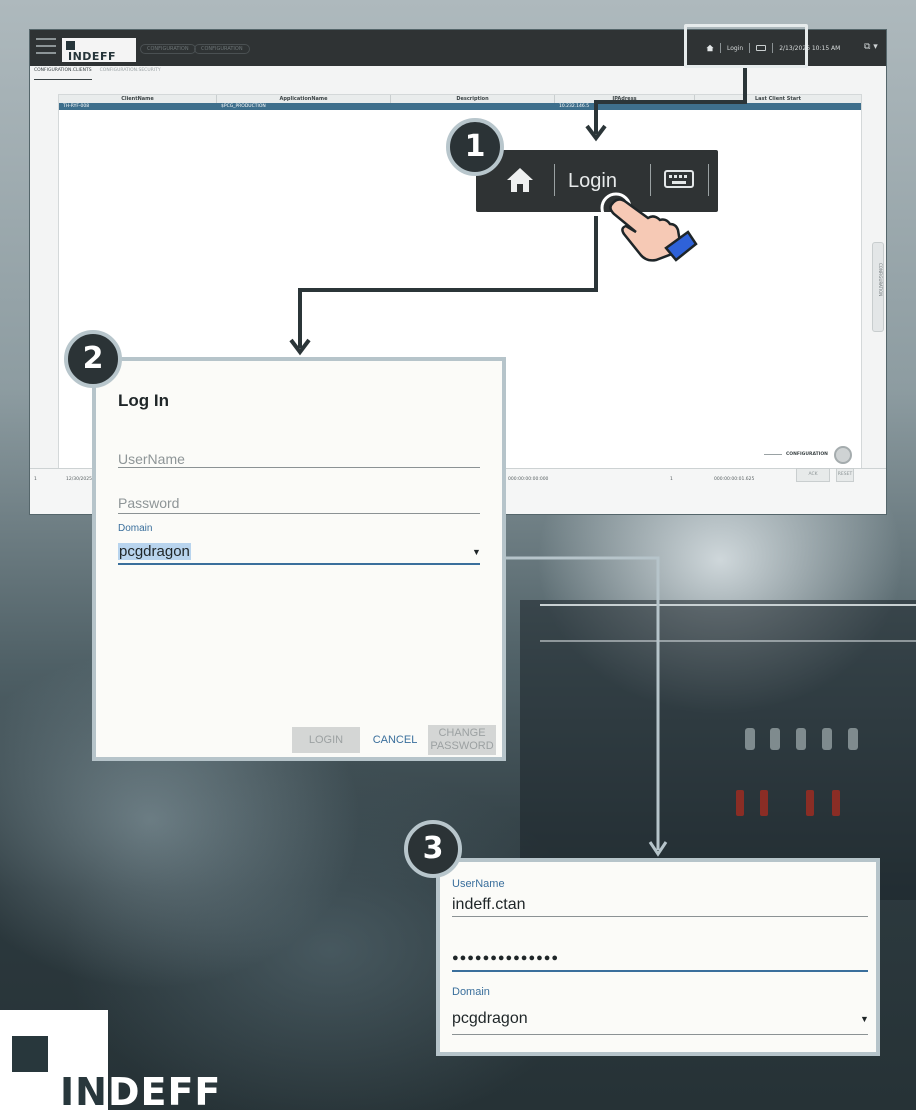  Describe the element at coordinates (649, 227) in the screenshot. I see `pointing-hand-icon` at that location.